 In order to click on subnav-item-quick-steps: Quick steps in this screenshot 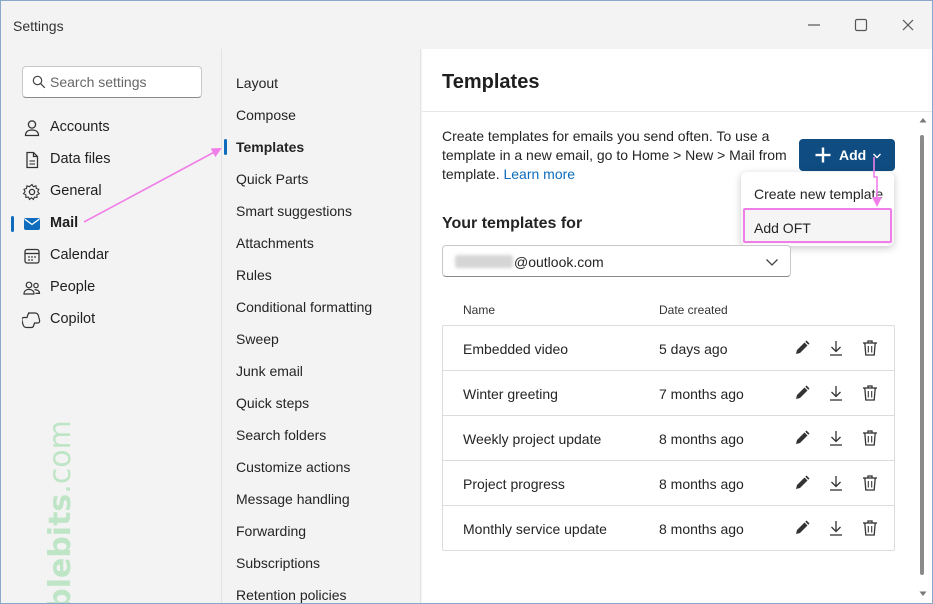, I will do `click(321, 403)`.